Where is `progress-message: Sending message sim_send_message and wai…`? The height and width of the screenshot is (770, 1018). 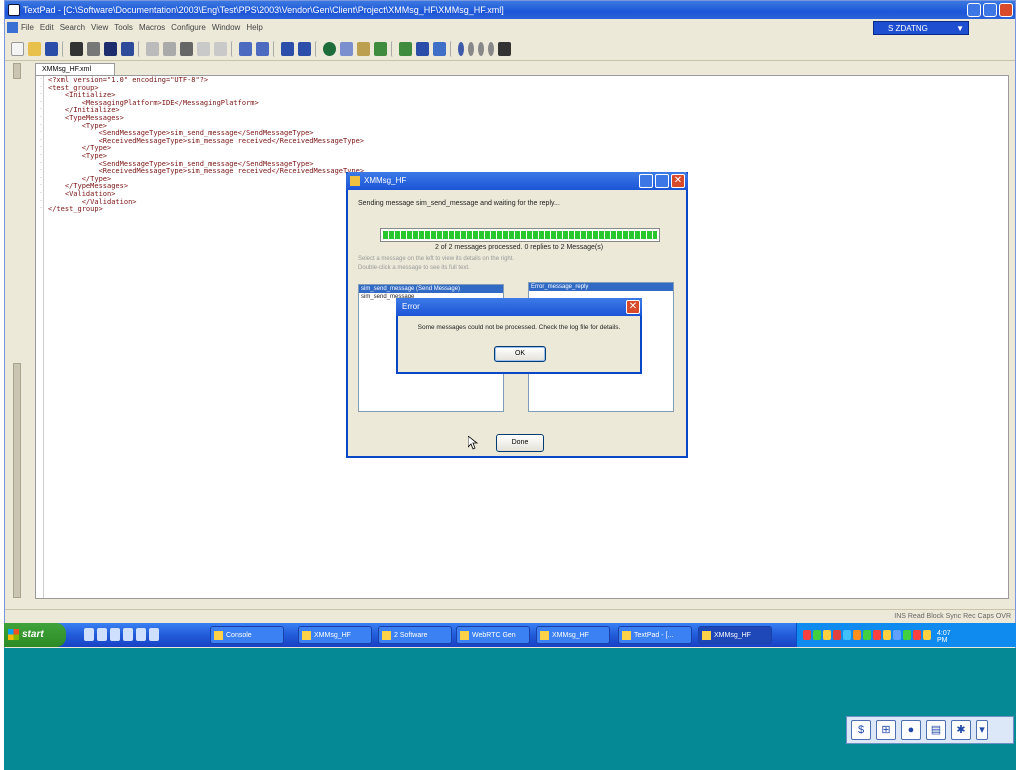 progress-message: Sending message sim_send_message and wai… is located at coordinates (459, 203).